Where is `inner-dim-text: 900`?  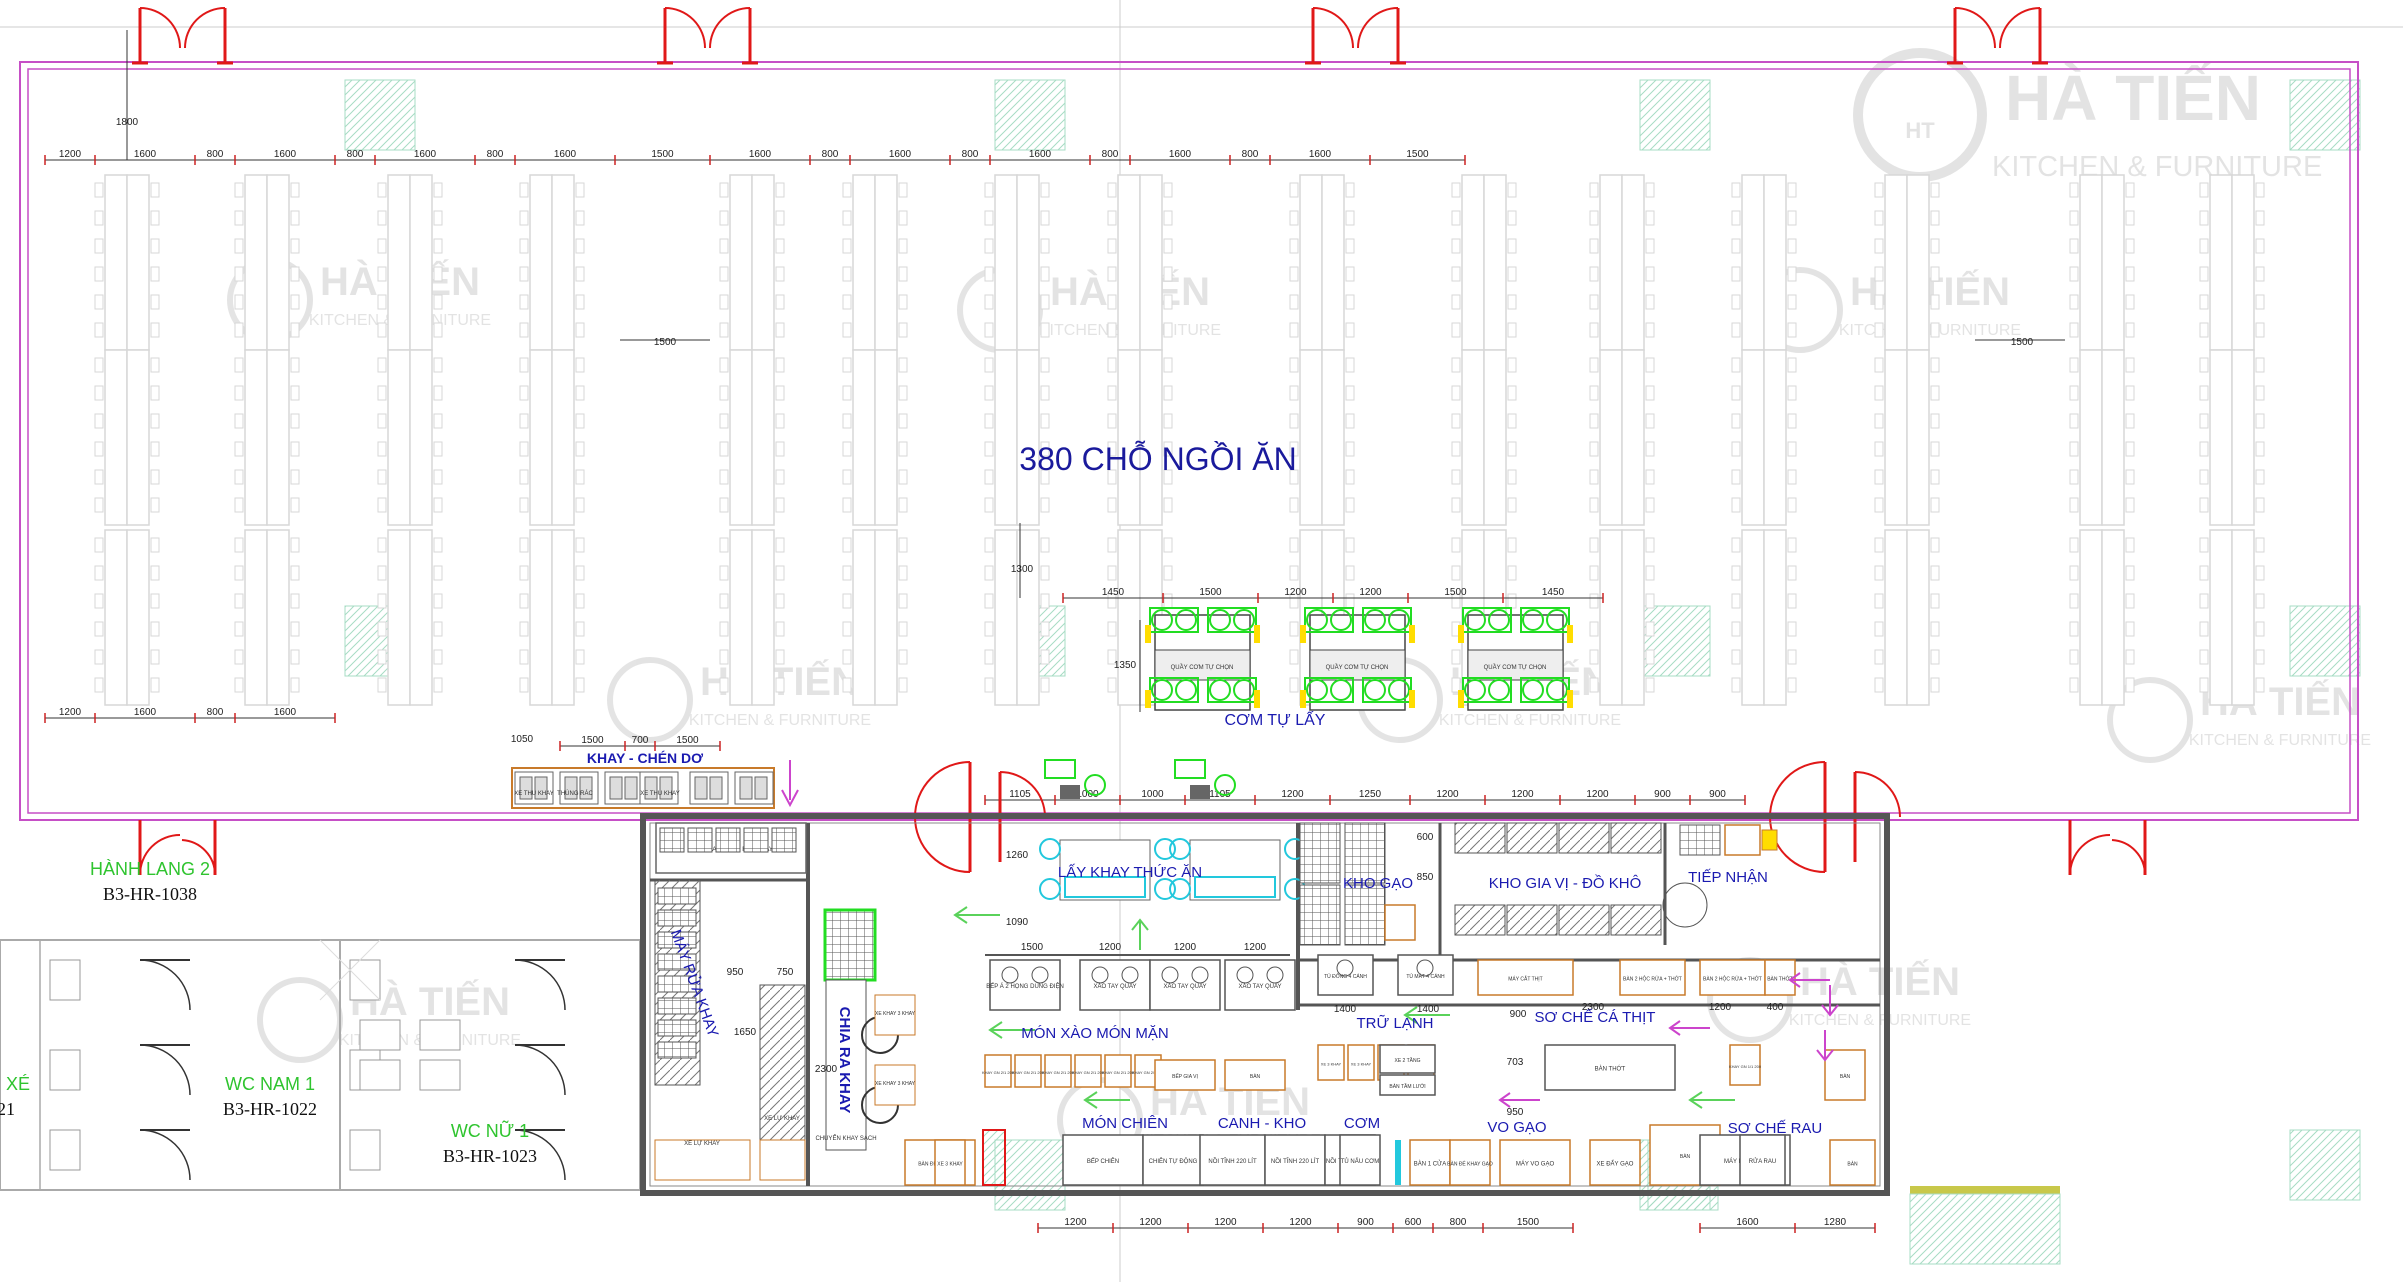 inner-dim-text: 900 is located at coordinates (1518, 1014).